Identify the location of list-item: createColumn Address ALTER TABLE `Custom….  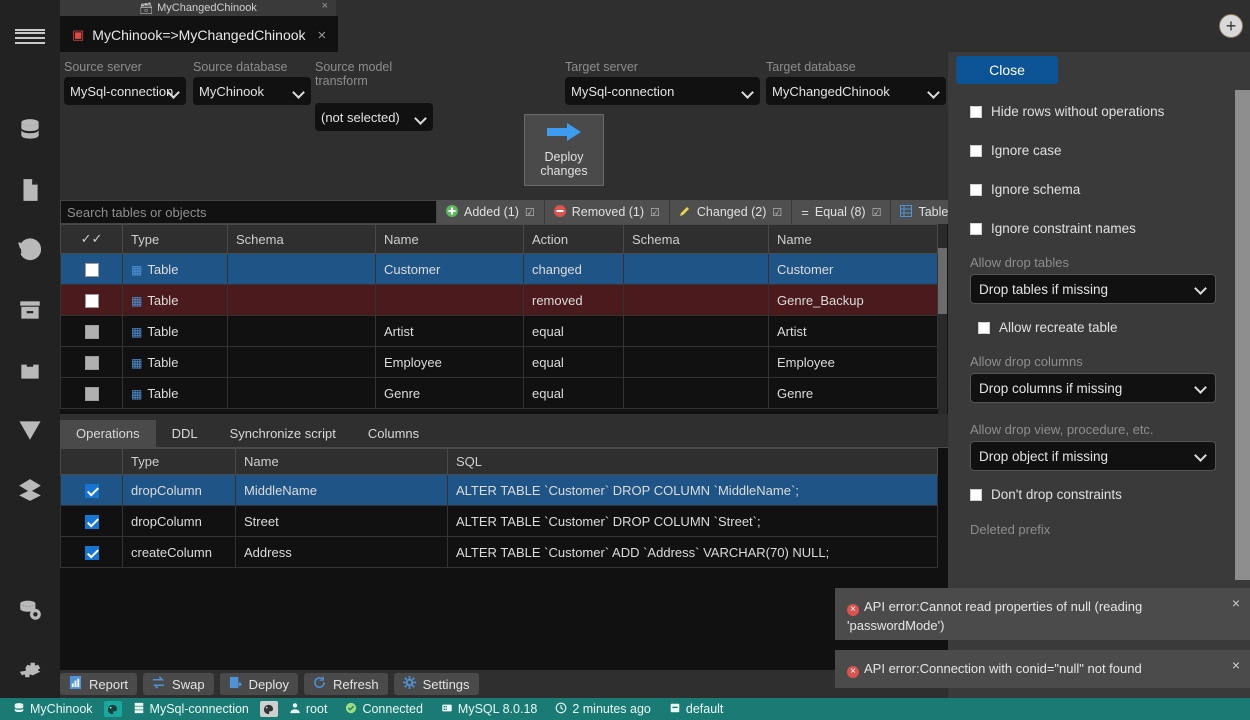
(499, 552).